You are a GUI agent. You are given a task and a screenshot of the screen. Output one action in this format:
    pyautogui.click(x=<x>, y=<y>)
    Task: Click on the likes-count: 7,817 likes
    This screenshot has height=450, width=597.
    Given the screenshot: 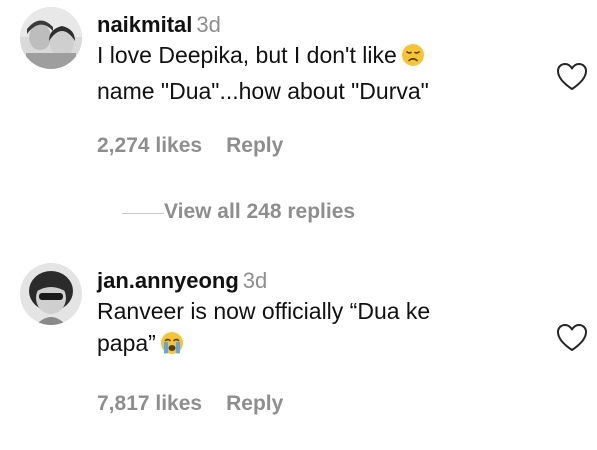 What is the action you would take?
    pyautogui.click(x=149, y=404)
    